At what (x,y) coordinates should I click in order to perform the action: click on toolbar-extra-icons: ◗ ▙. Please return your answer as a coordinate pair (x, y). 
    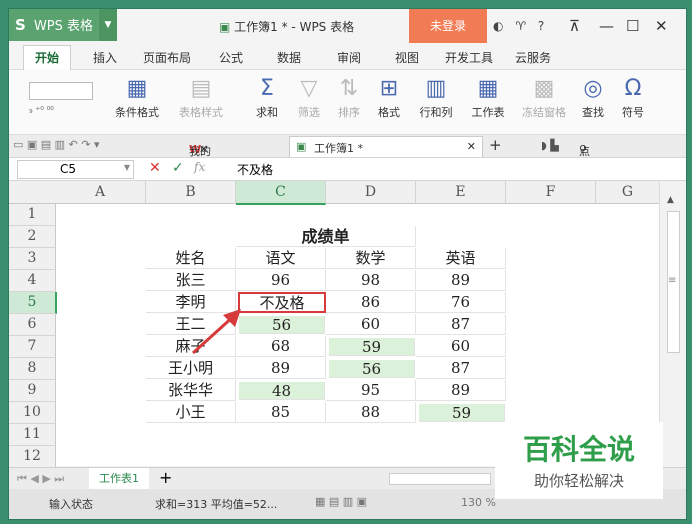
    Looking at the image, I should click on (550, 145).